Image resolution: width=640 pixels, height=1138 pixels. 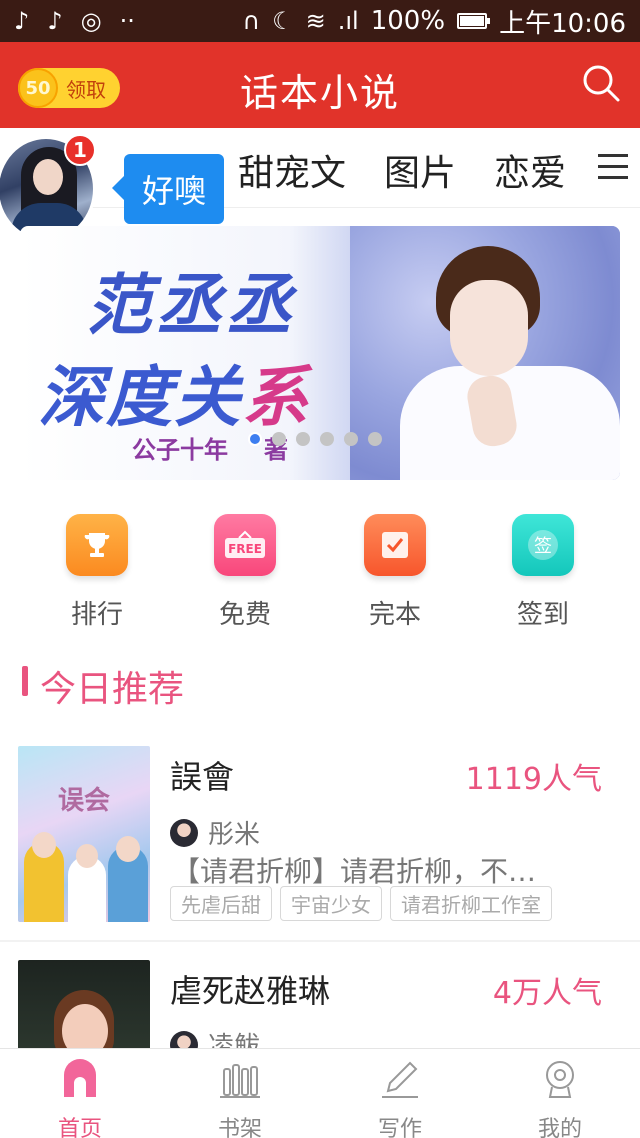 What do you see at coordinates (399, 1127) in the screenshot?
I see `nav-write-label: 写作` at bounding box center [399, 1127].